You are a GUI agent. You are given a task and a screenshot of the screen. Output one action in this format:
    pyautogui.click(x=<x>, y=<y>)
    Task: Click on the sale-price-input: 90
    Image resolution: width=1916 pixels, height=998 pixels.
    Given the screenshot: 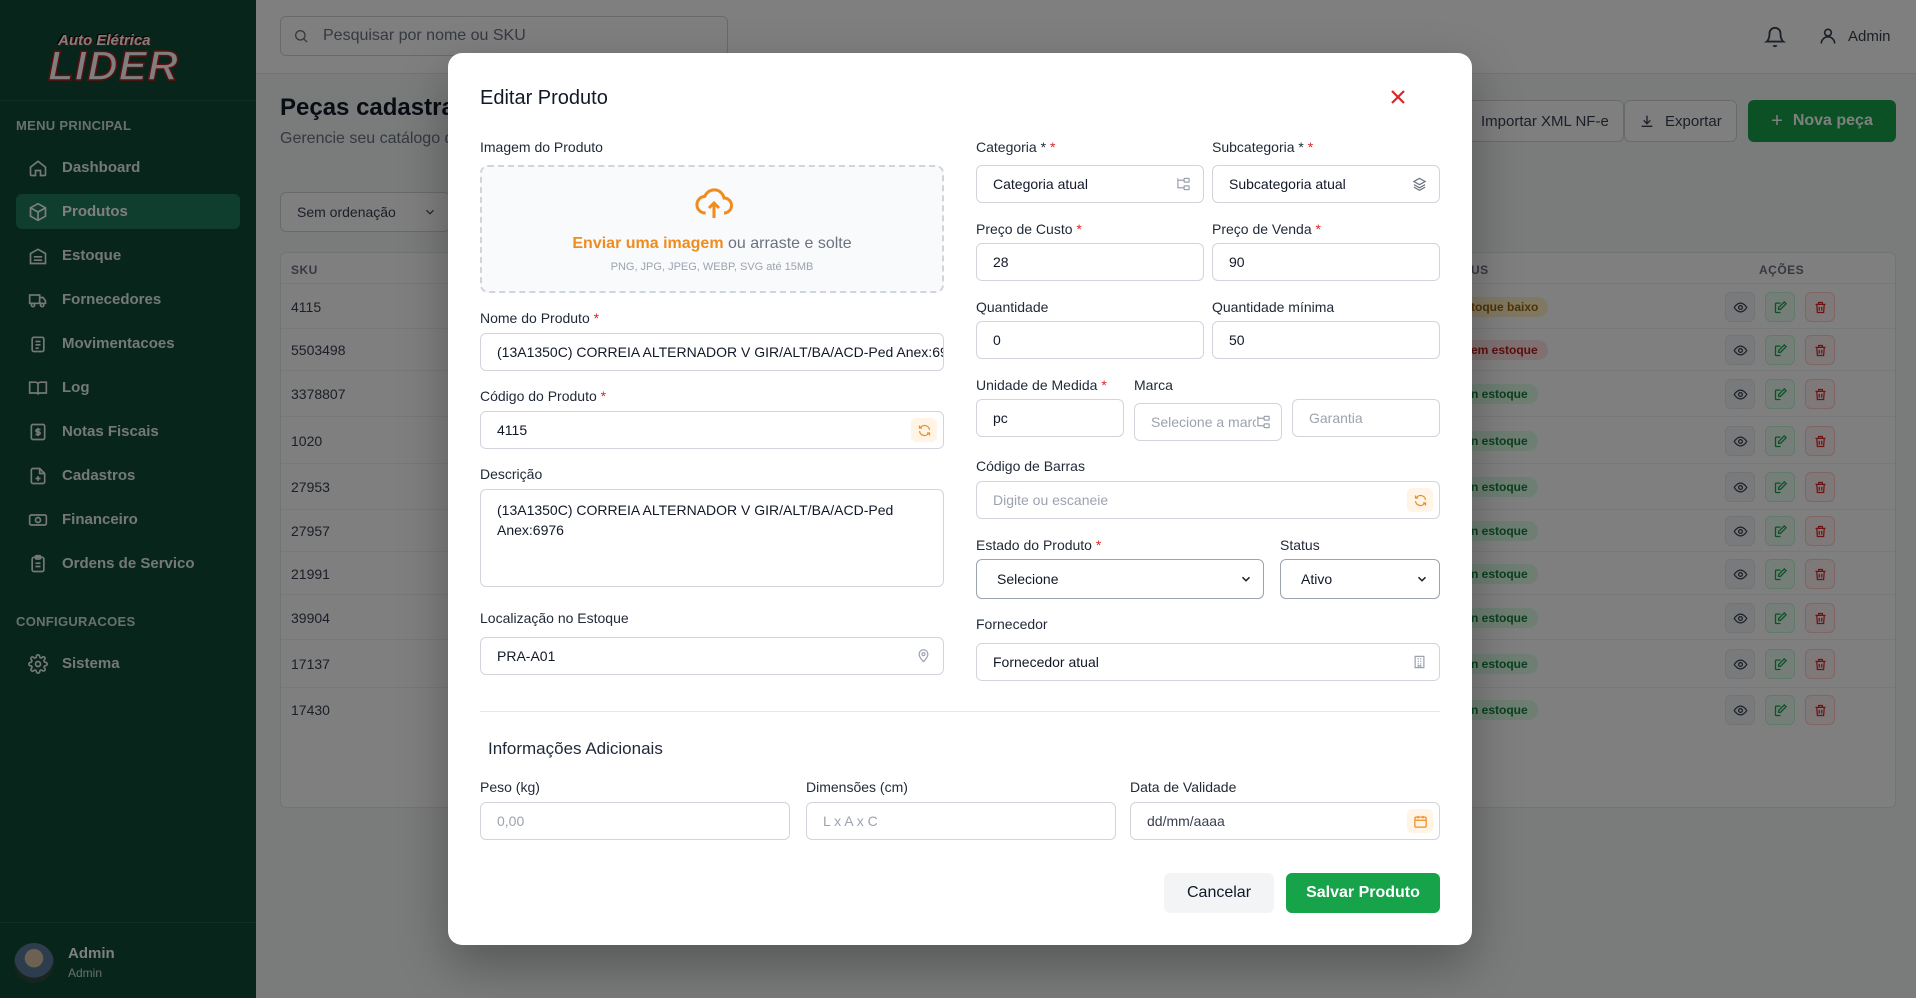 What is the action you would take?
    pyautogui.click(x=1326, y=262)
    